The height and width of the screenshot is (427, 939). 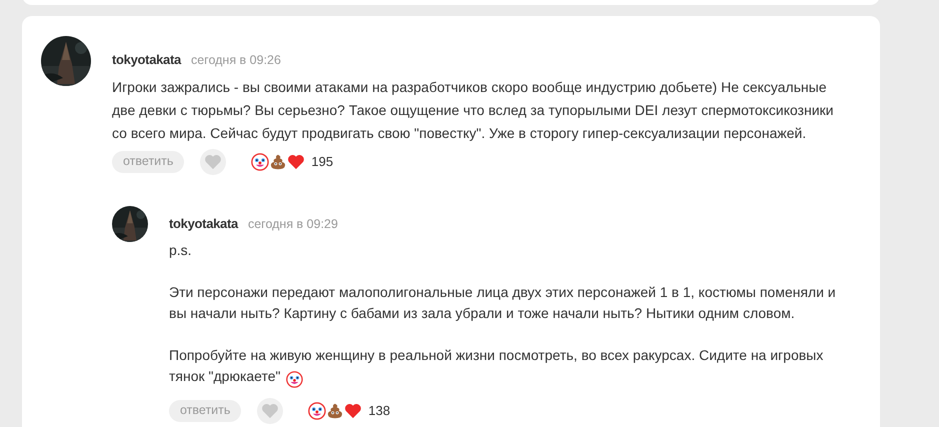 I want to click on comment-text: Попробуйте на живую женщину в реальной жизни посмотреть, во всех ракурсах. Сидите на игровых тянок "дрюкаете", so click(x=506, y=367).